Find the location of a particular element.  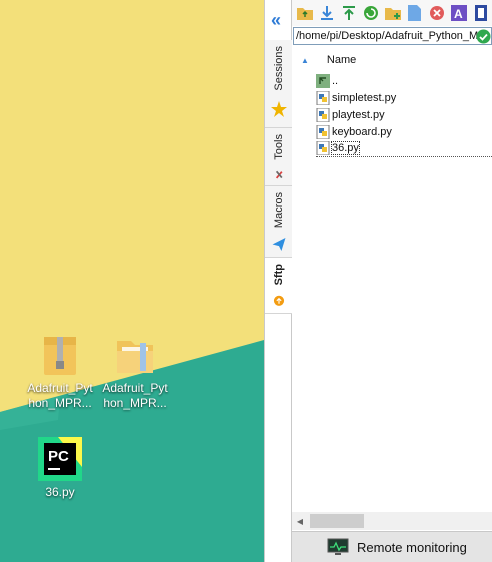

file-row-parent: .. is located at coordinates (404, 80).